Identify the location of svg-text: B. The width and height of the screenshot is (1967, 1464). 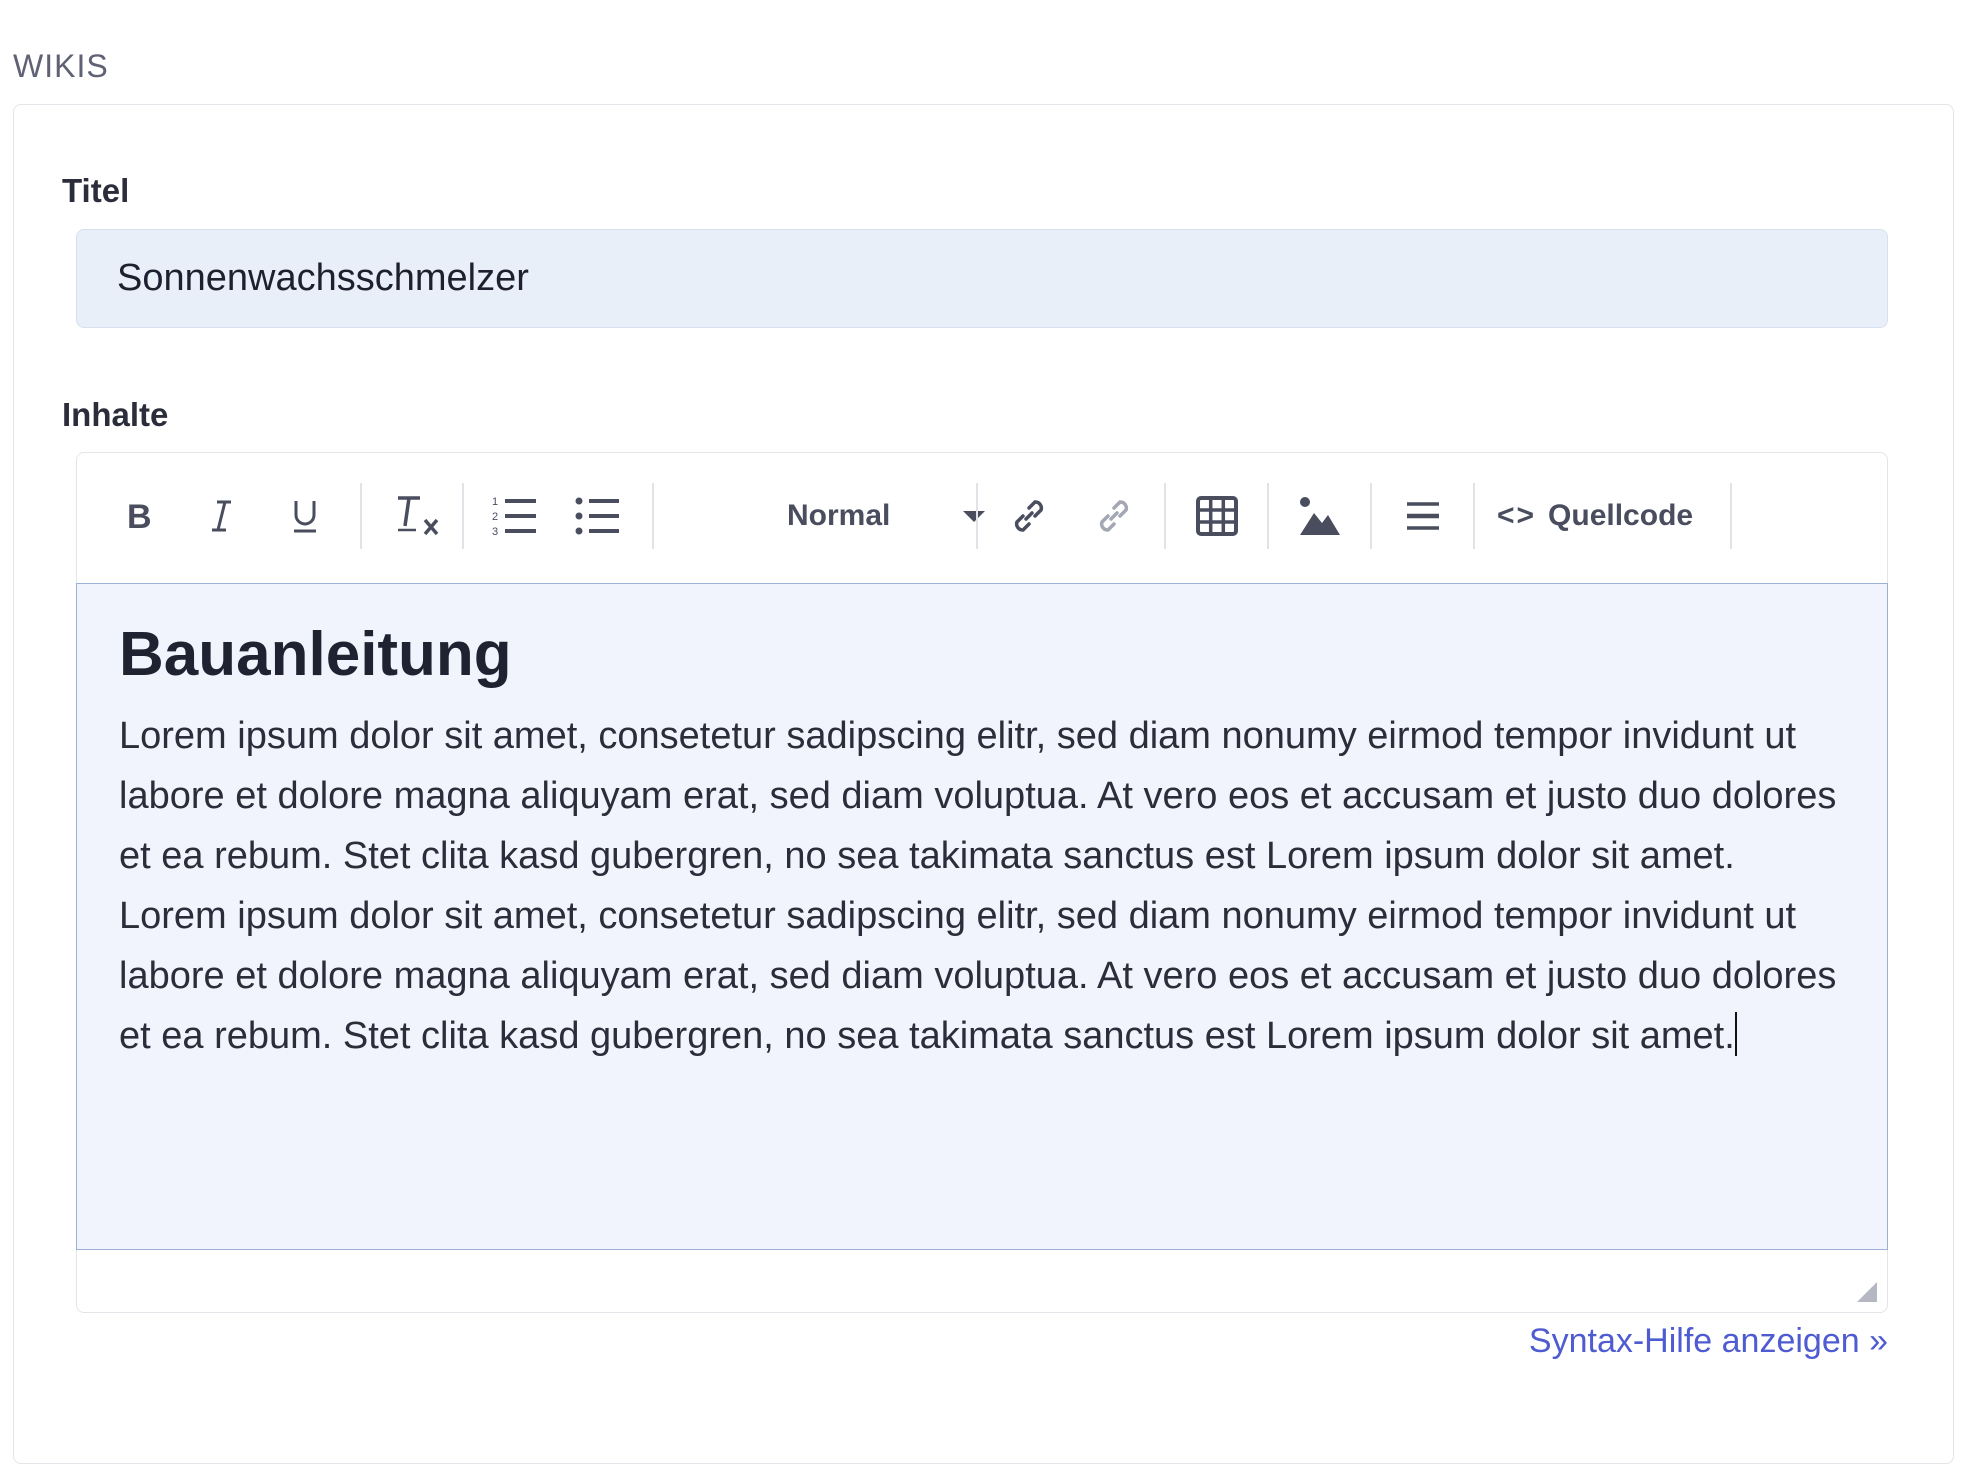
(139, 516).